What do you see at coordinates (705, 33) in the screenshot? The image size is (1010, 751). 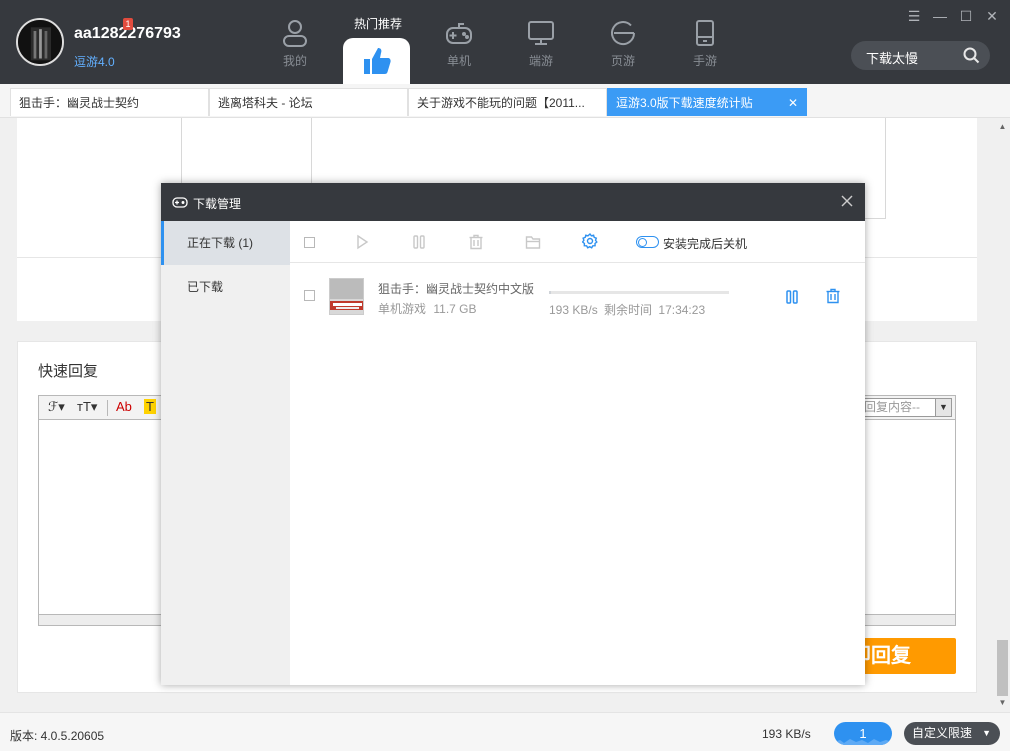 I see `phone-icon` at bounding box center [705, 33].